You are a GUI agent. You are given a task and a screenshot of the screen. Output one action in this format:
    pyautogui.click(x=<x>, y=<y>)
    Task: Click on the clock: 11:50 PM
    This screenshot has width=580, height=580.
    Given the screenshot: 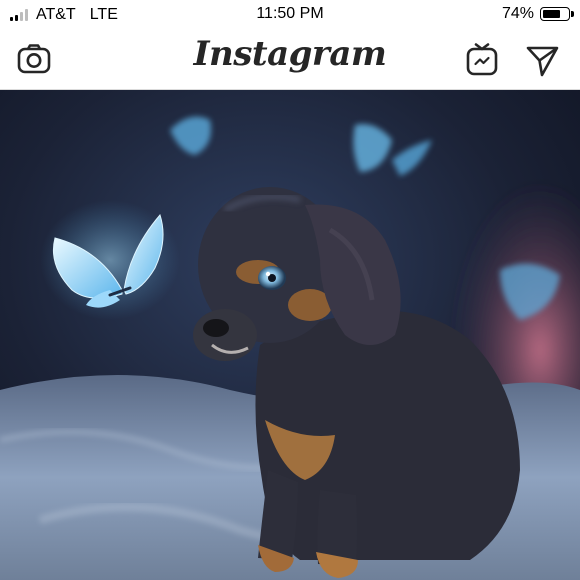 What is the action you would take?
    pyautogui.click(x=290, y=13)
    